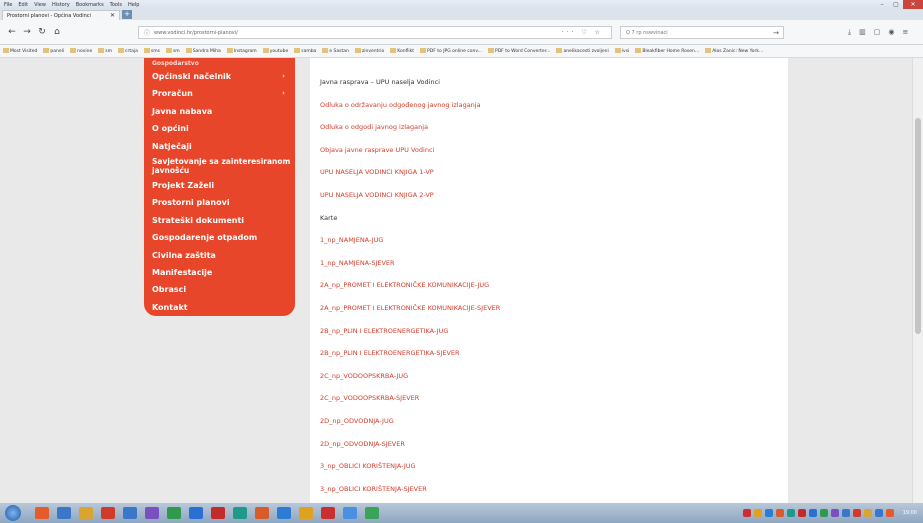  I want to click on sidebar-item-cut-off: Gospodarstvo, so click(219, 64).